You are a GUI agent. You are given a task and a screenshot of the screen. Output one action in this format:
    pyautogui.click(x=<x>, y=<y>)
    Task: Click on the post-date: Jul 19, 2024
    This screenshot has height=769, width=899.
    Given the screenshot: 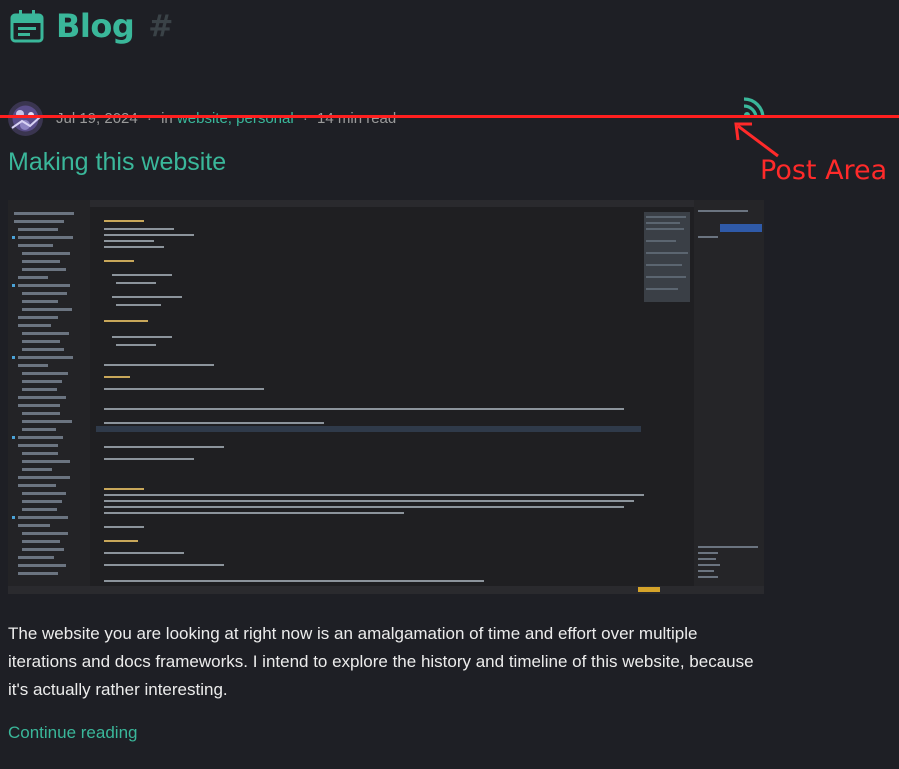 What is the action you would take?
    pyautogui.click(x=97, y=118)
    